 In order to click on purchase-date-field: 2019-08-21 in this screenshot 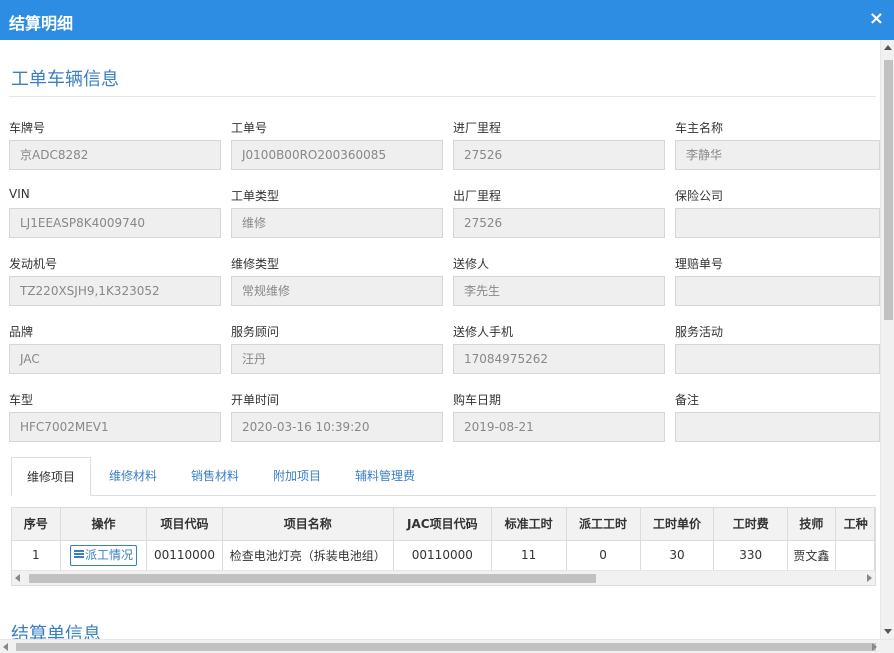, I will do `click(559, 427)`.